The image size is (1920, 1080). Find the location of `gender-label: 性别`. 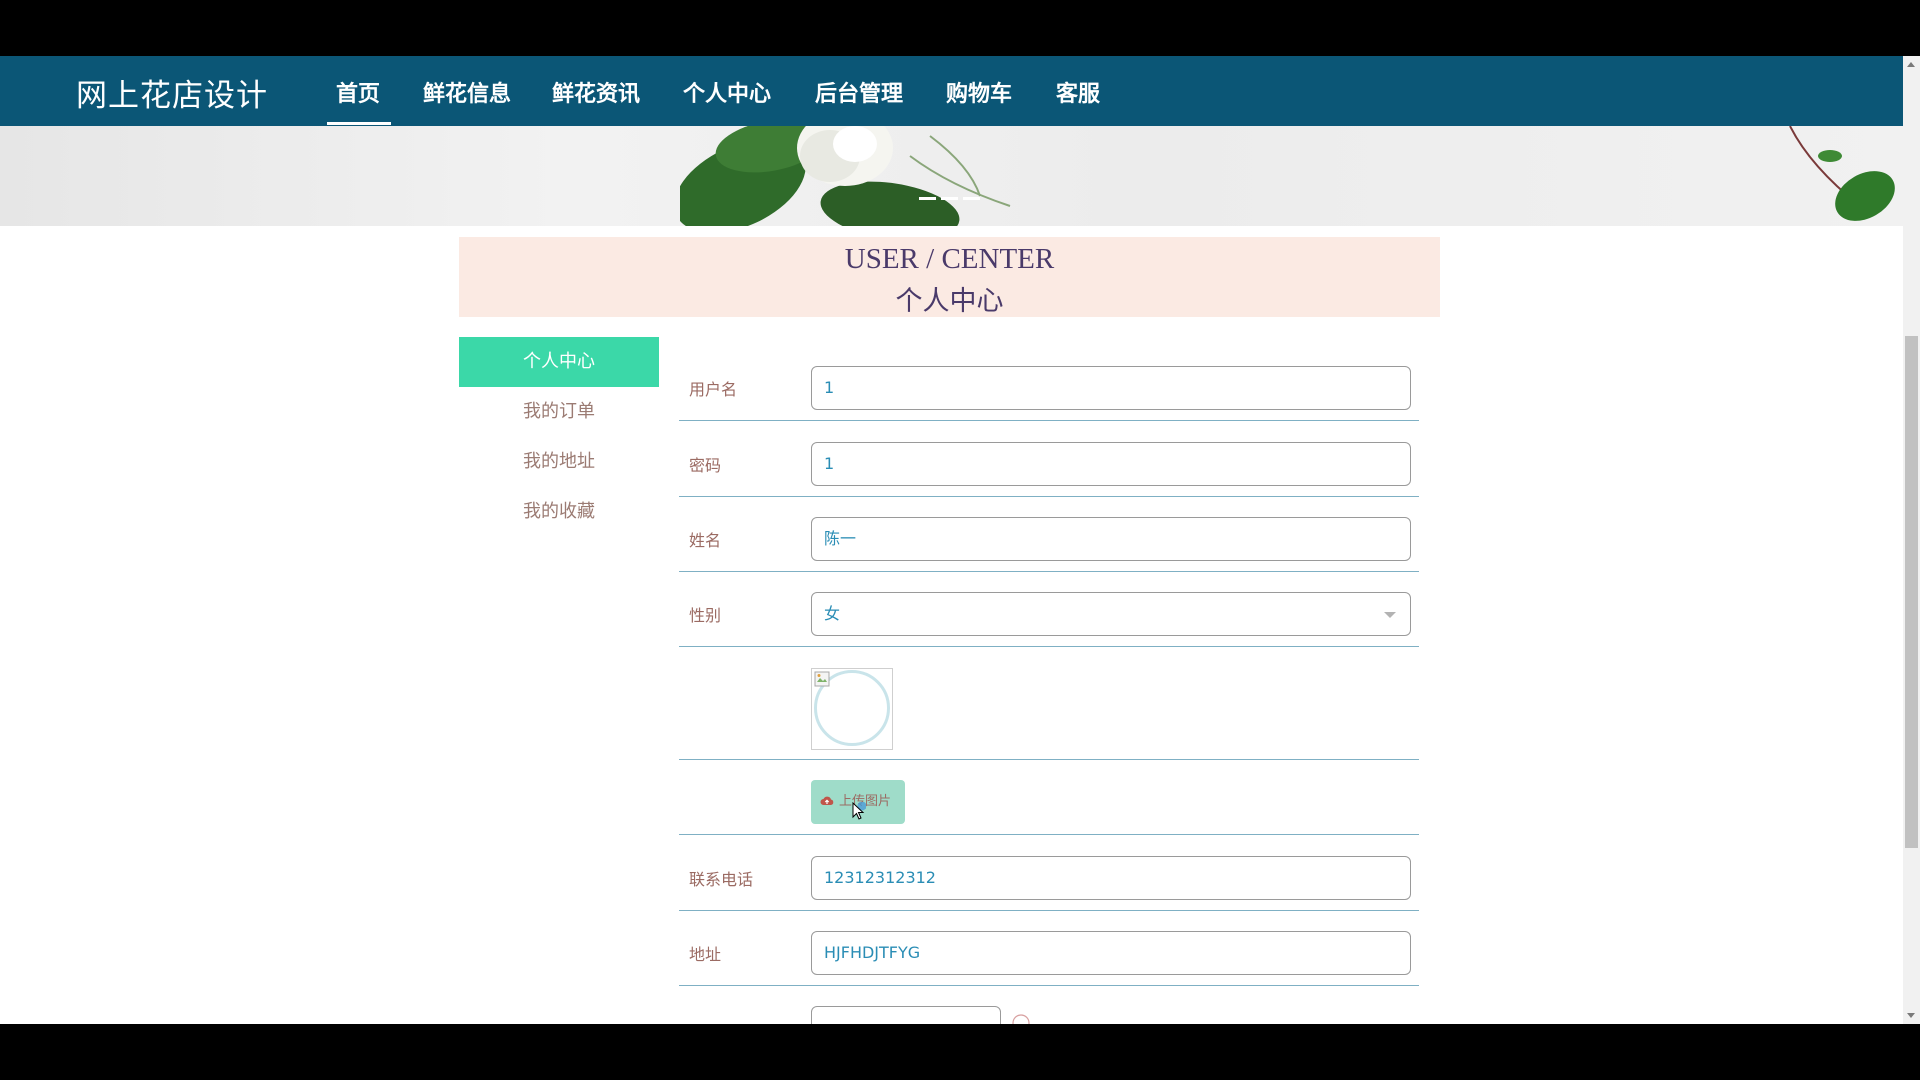

gender-label: 性别 is located at coordinates (705, 615).